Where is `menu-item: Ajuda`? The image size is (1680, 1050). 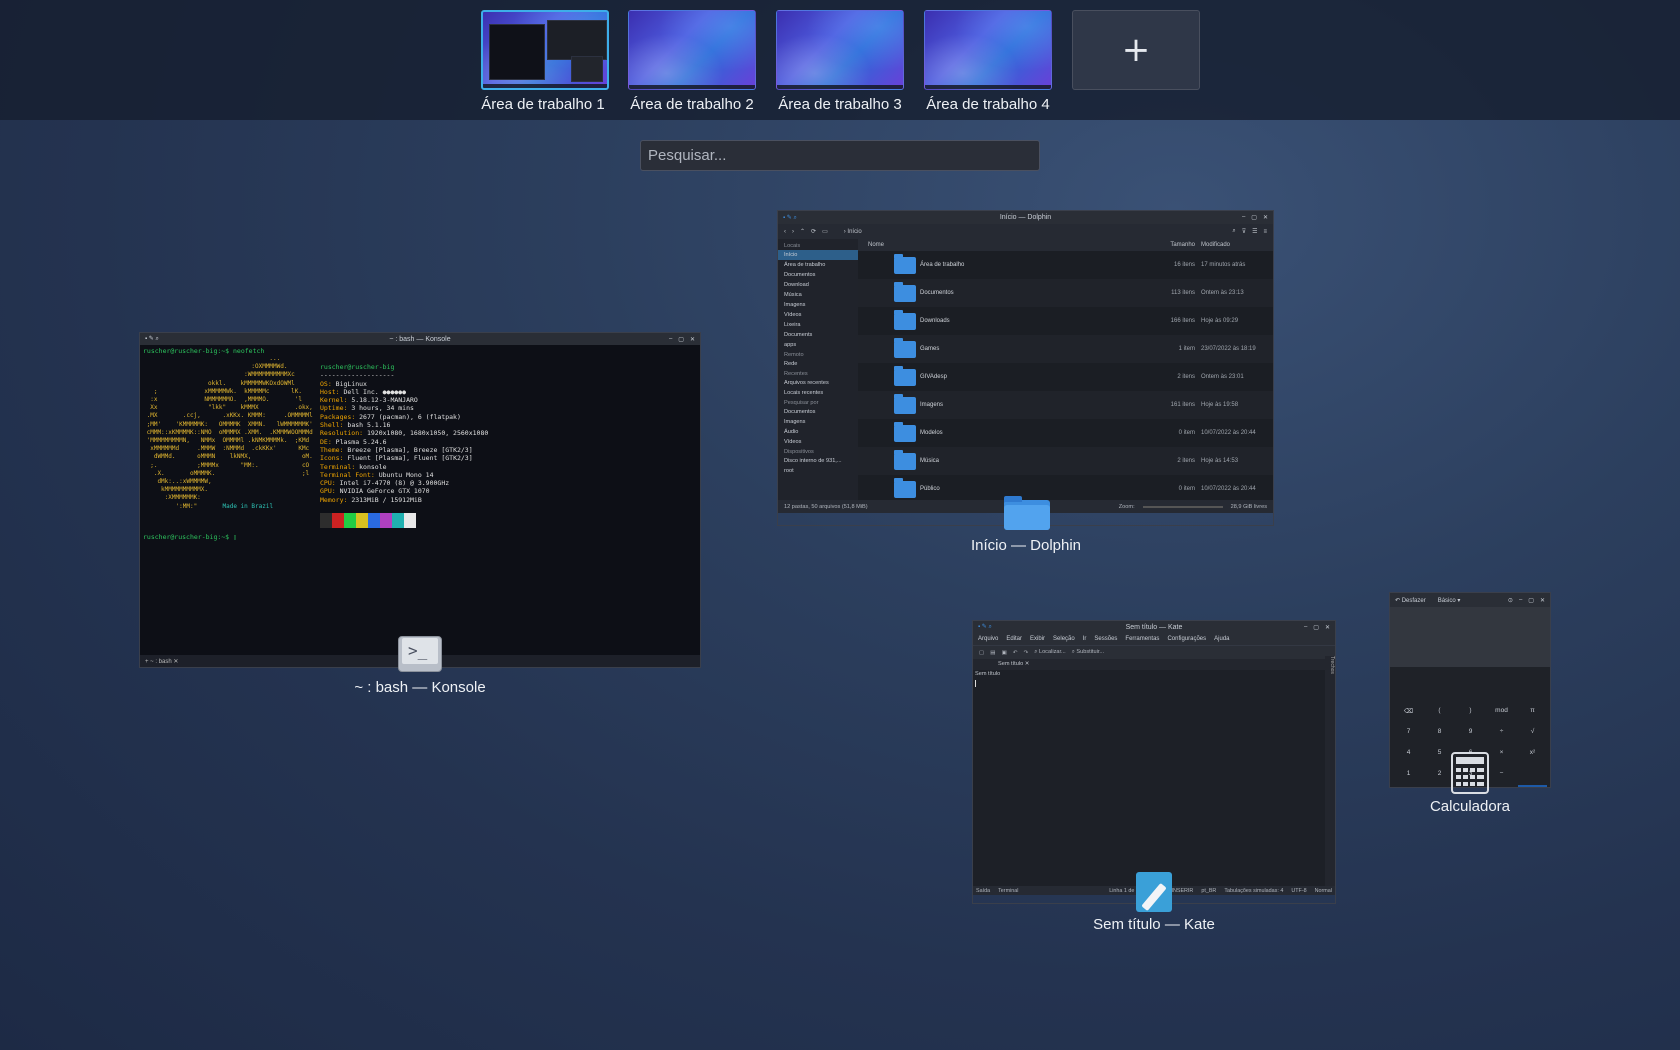 menu-item: Ajuda is located at coordinates (1221, 639).